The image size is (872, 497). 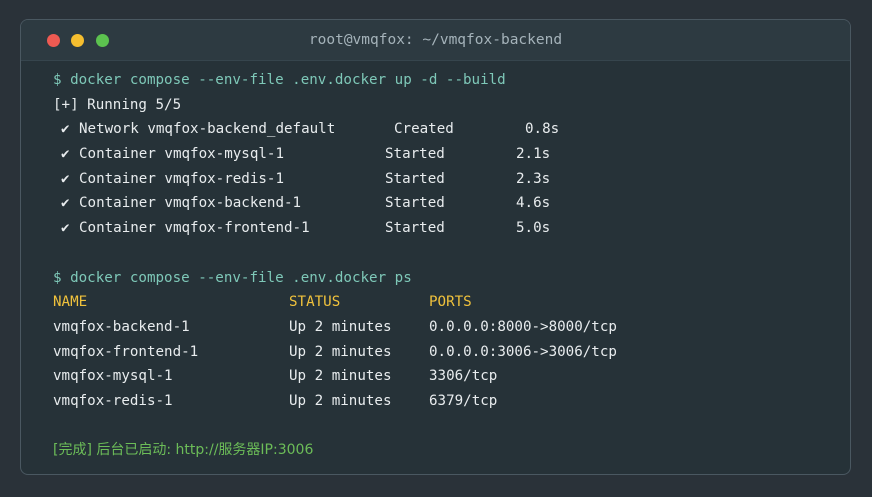 What do you see at coordinates (523, 326) in the screenshot?
I see `ps-container-ports: 0.0.0.0:8000->8000/tcp` at bounding box center [523, 326].